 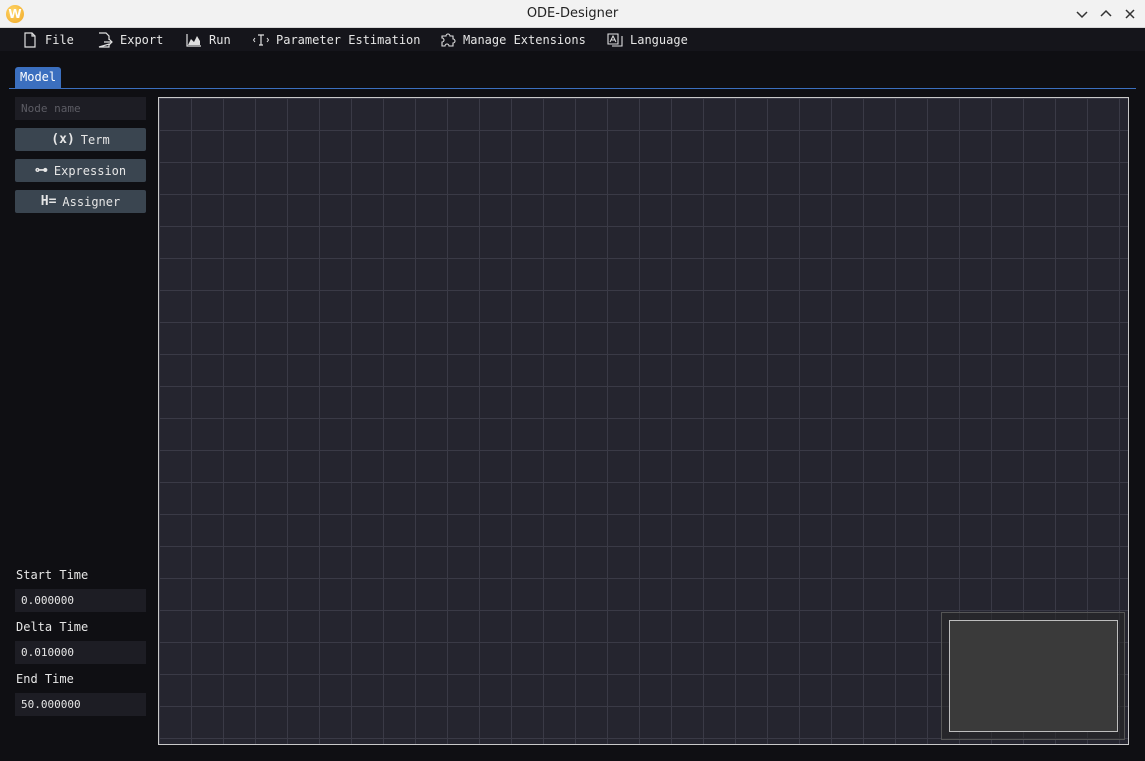 What do you see at coordinates (80, 600) in the screenshot?
I see `start-time-input: 0.000000` at bounding box center [80, 600].